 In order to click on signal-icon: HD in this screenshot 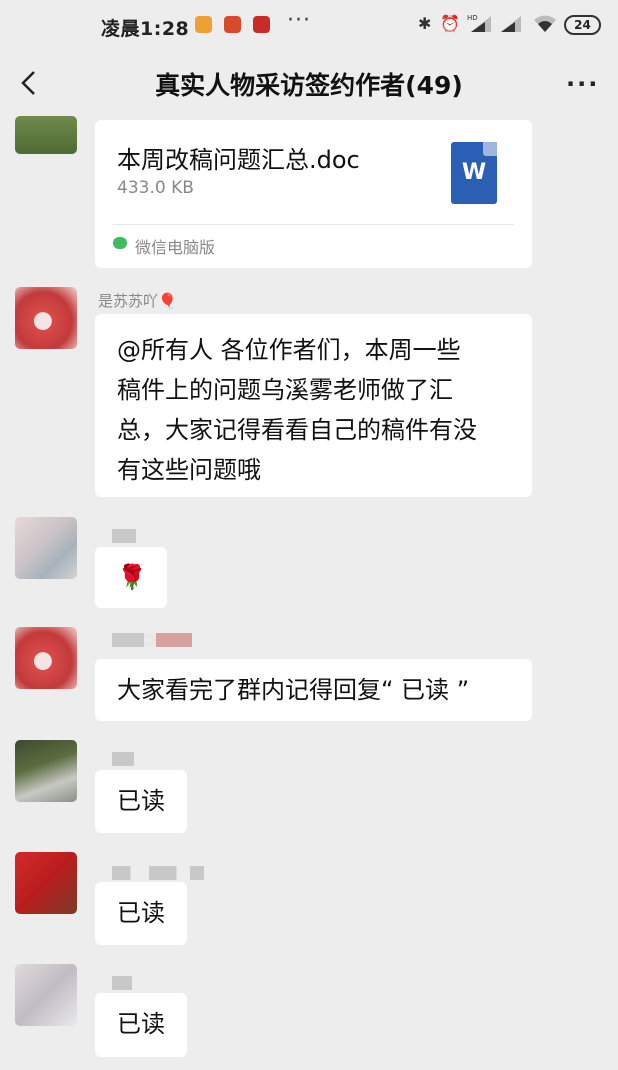, I will do `click(480, 25)`.